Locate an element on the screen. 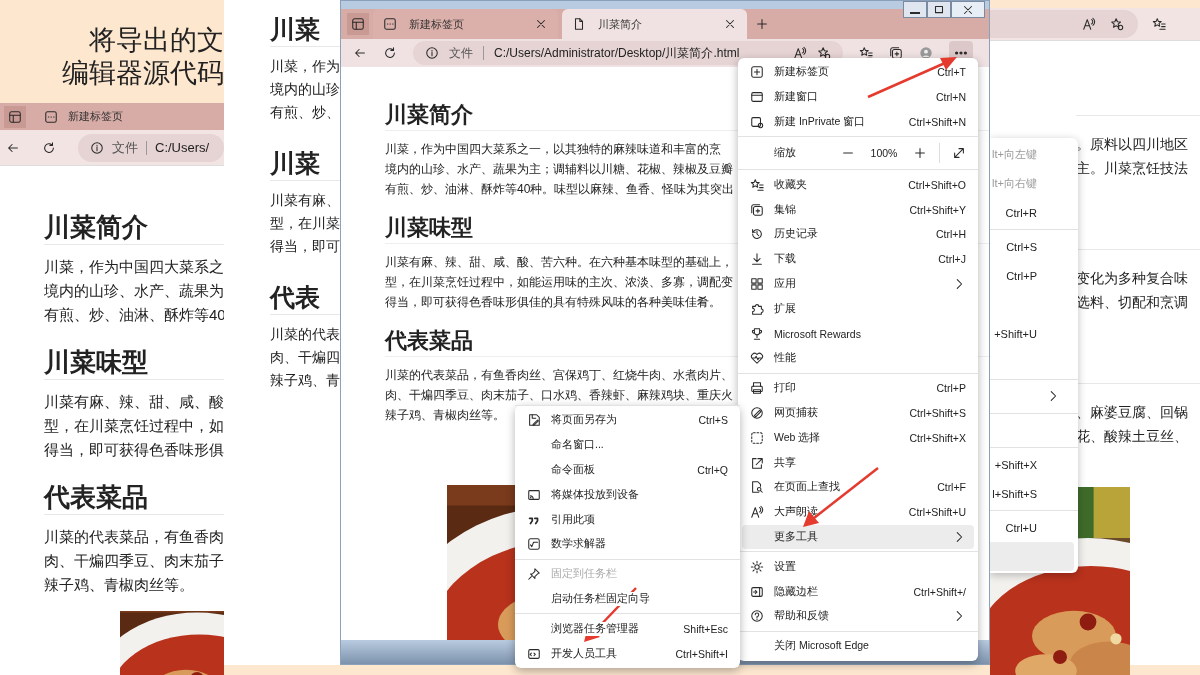 Image resolution: width=1200 pixels, height=675 pixels. menu-item: 共享 is located at coordinates (858, 462).